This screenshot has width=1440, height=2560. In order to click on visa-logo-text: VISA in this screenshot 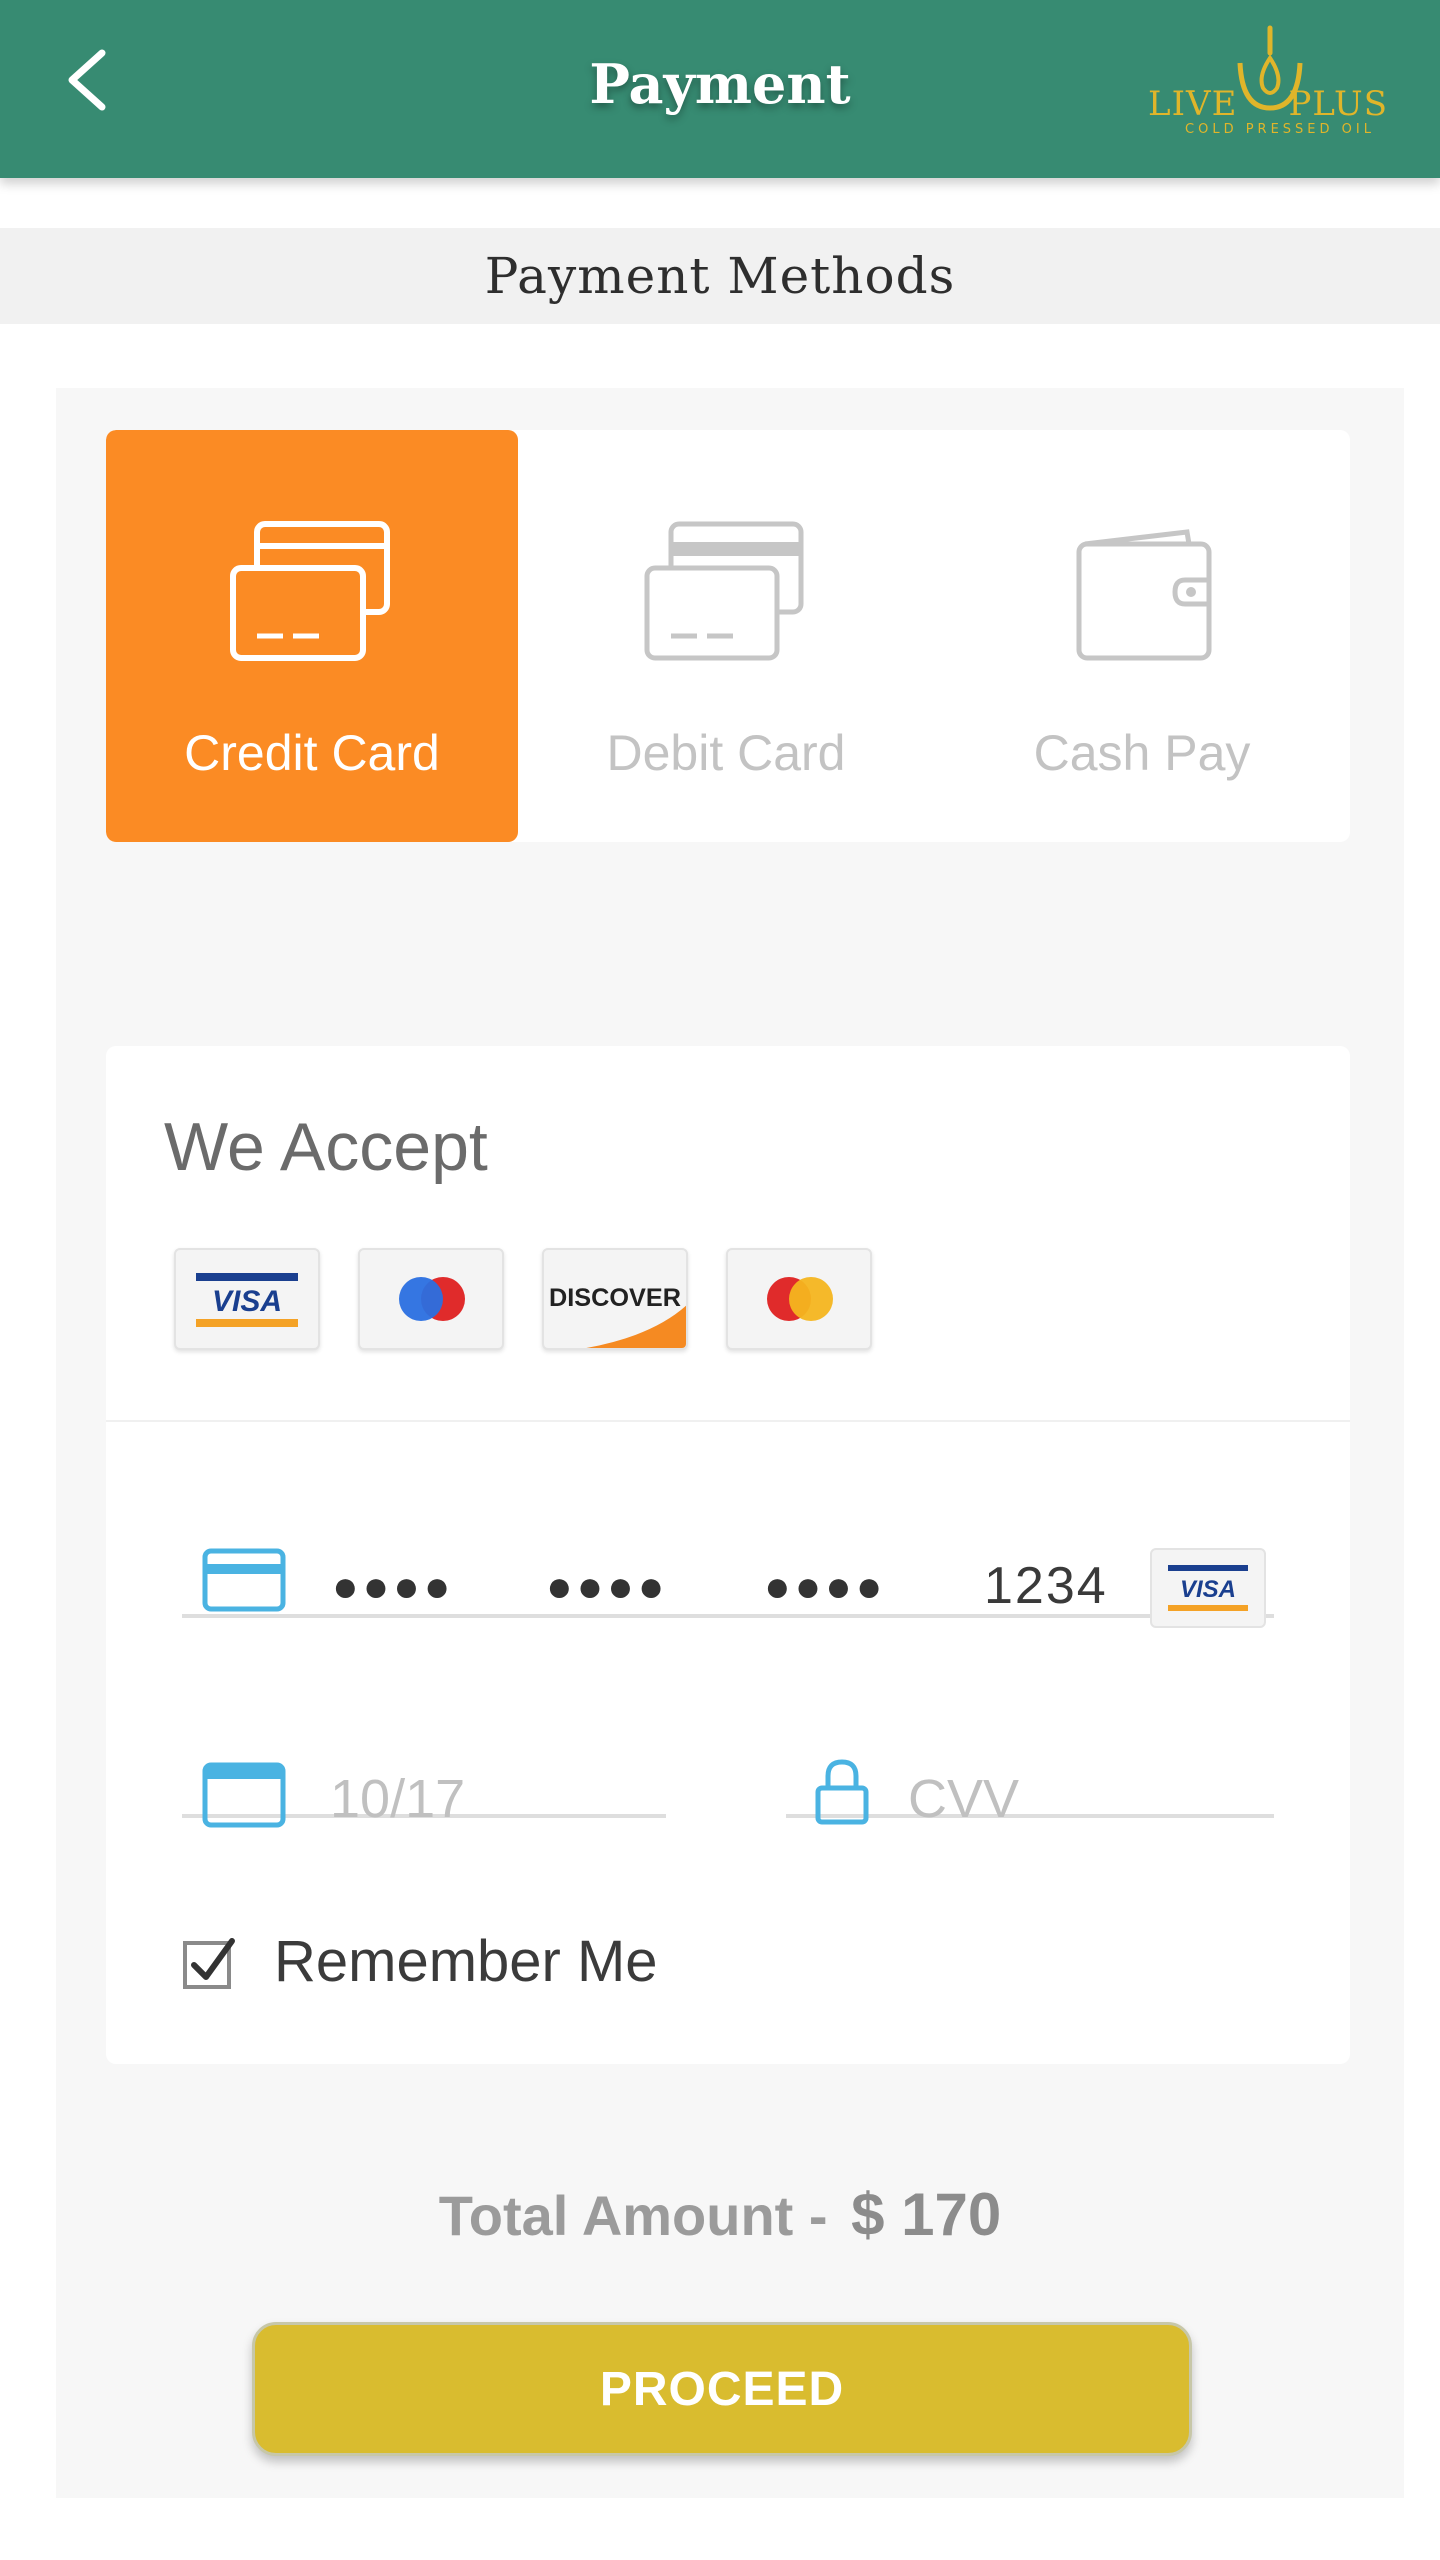, I will do `click(247, 1301)`.